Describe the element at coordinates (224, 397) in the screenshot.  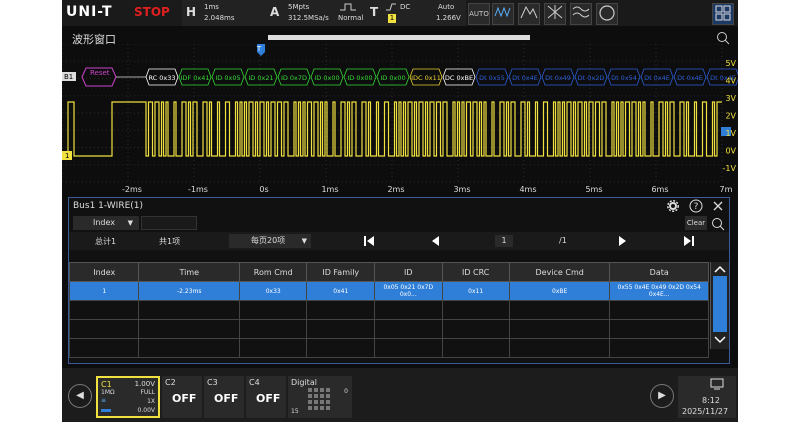
I see `channel3-panel: C3 OFF` at that location.